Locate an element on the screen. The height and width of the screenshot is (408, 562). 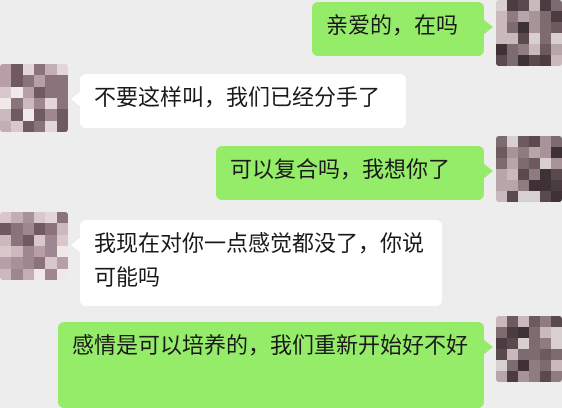
incoming-message-bubble: 不要这样叫，我们已经分手了 is located at coordinates (238, 101).